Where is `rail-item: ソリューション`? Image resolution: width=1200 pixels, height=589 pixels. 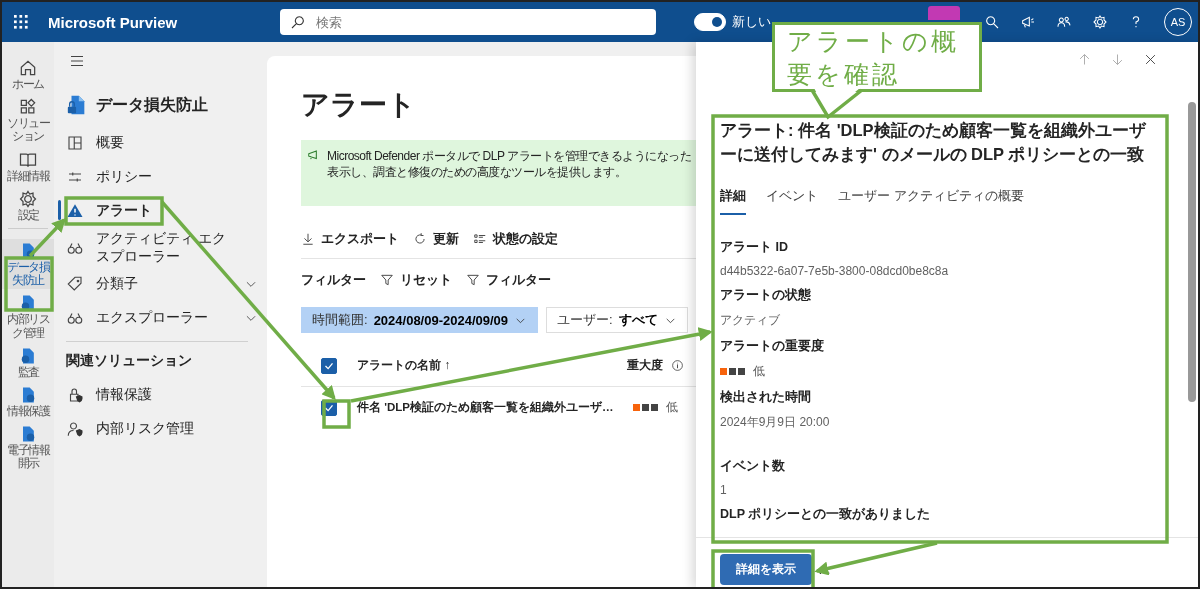
rail-item: ソリューション is located at coordinates (28, 120).